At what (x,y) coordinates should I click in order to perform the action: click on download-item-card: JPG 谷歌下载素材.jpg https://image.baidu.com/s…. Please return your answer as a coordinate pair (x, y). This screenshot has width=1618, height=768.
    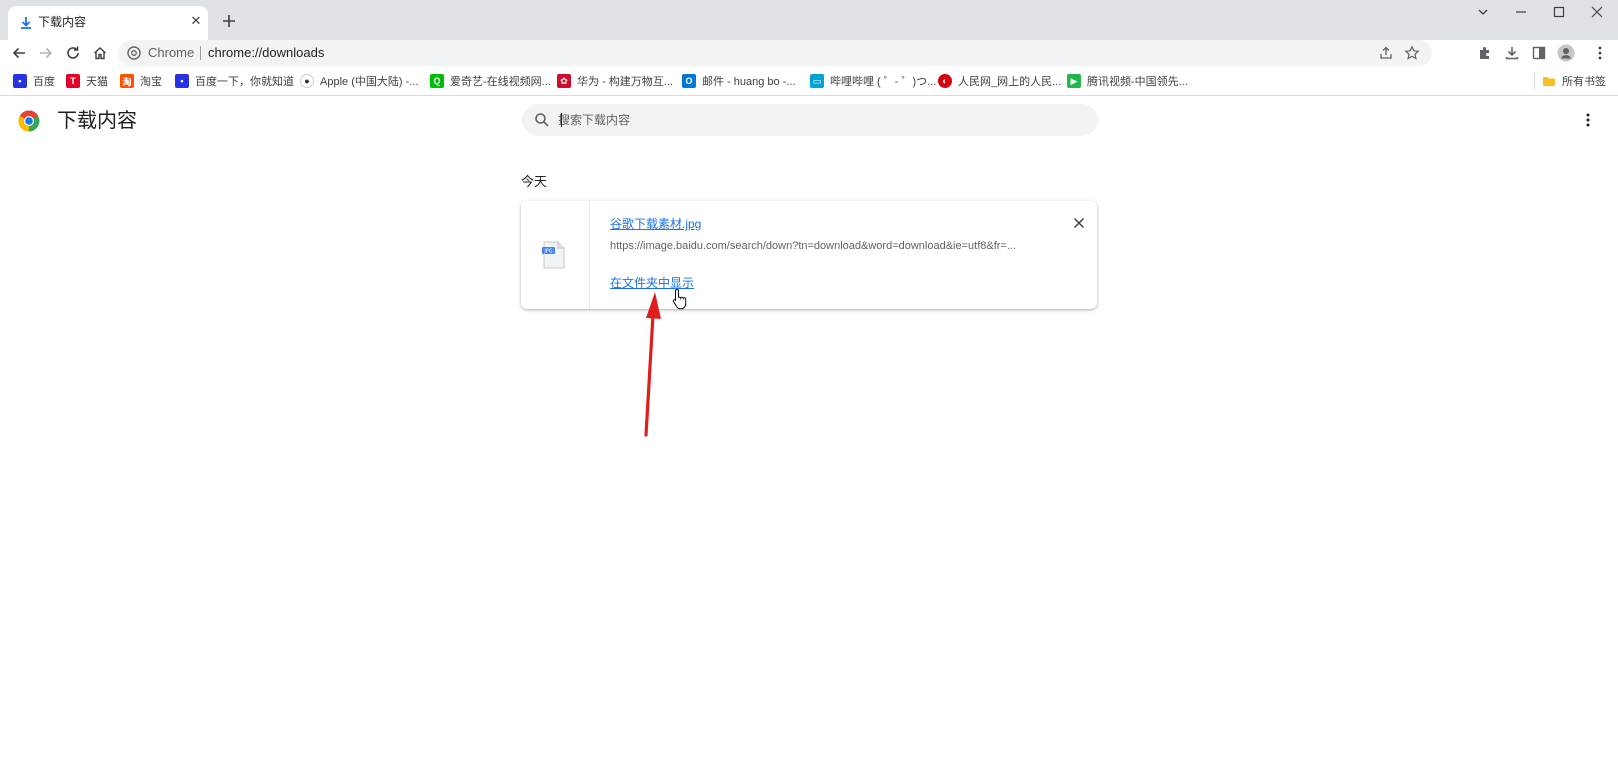
    Looking at the image, I should click on (809, 255).